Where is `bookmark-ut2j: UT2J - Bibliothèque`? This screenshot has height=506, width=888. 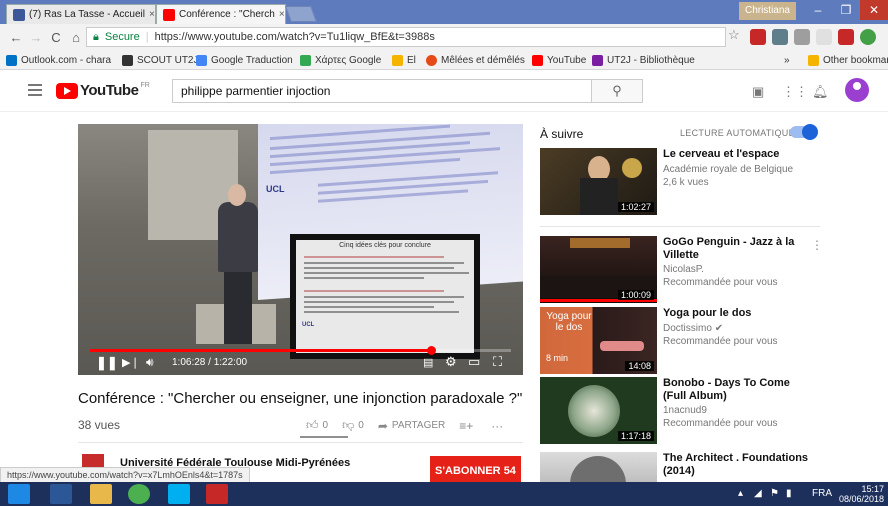
bookmark-ut2j: UT2J - Bibliothèque is located at coordinates (643, 60).